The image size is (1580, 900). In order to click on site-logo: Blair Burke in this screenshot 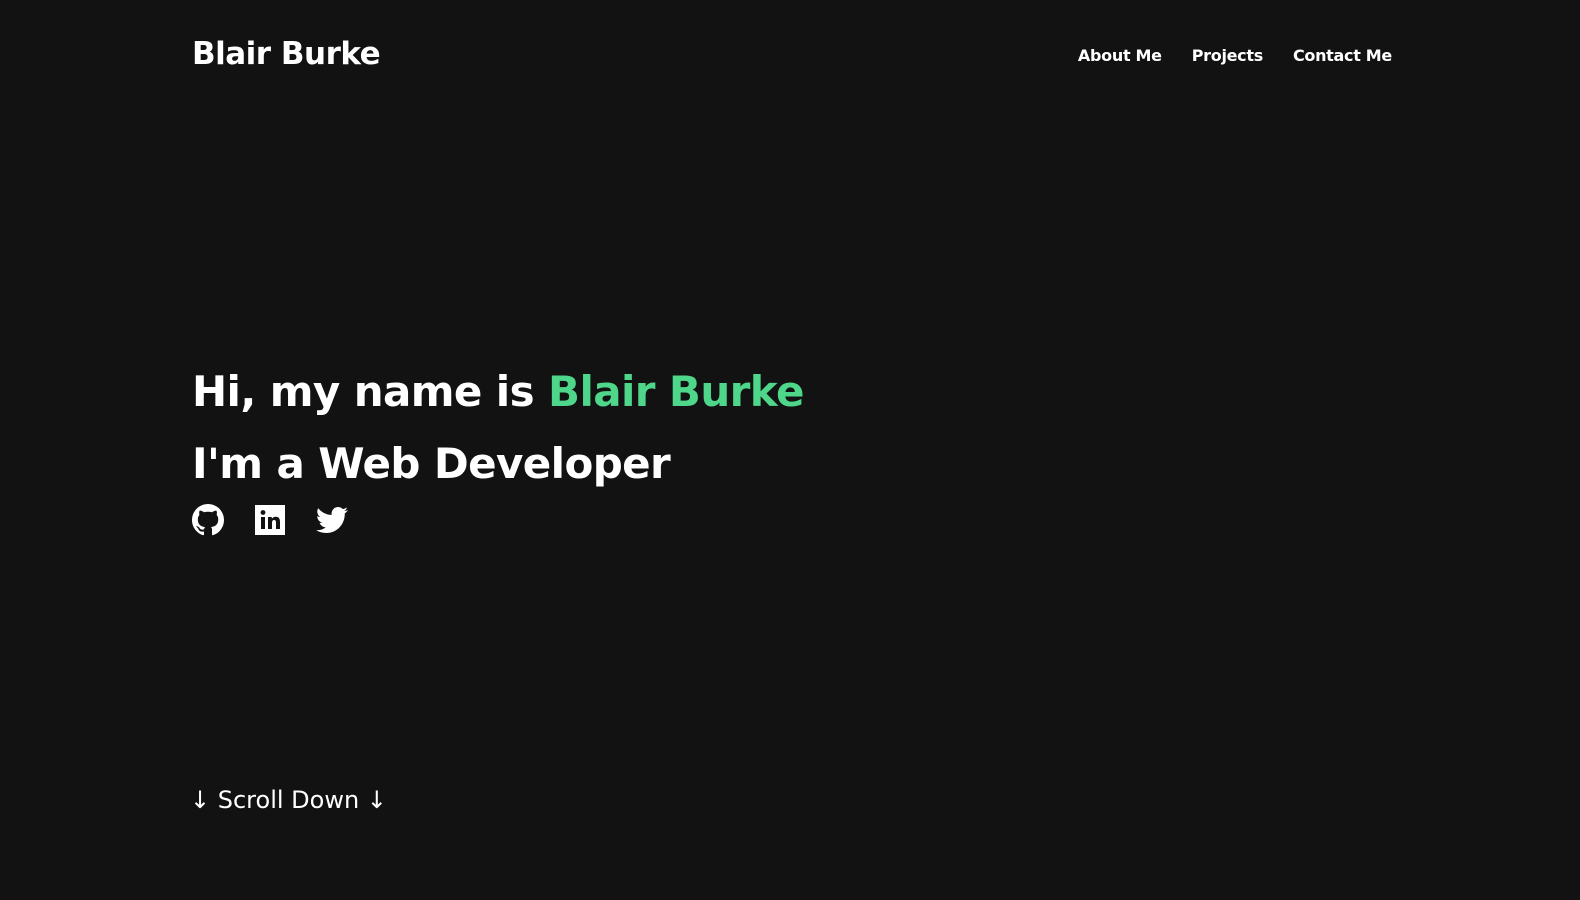, I will do `click(286, 54)`.